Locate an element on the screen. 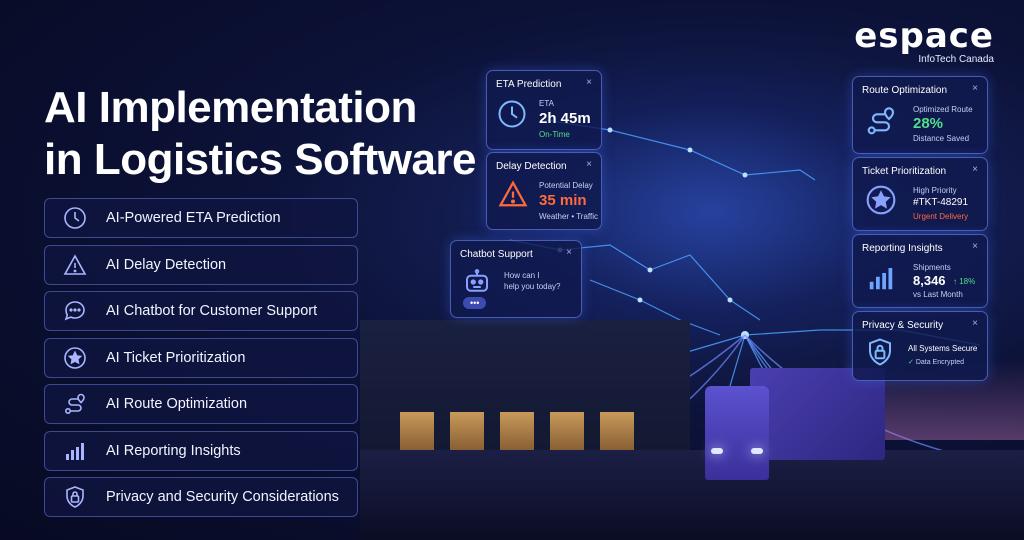  card-title: Chatbot Support is located at coordinates (496, 254).